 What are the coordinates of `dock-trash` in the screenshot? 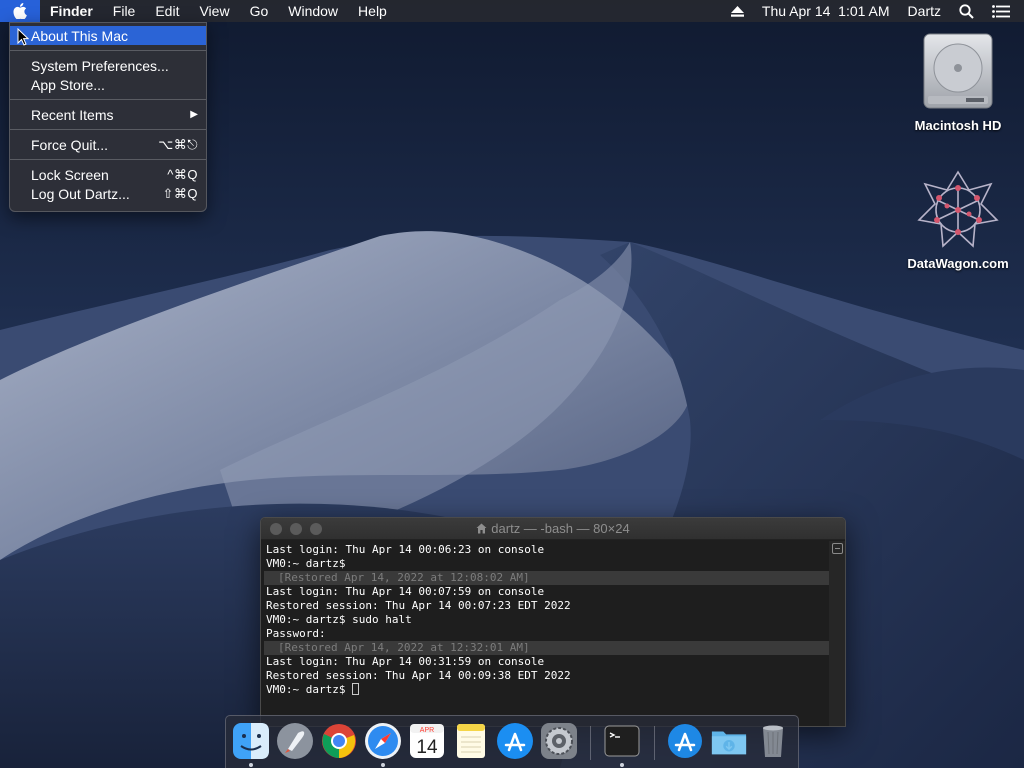 It's located at (773, 741).